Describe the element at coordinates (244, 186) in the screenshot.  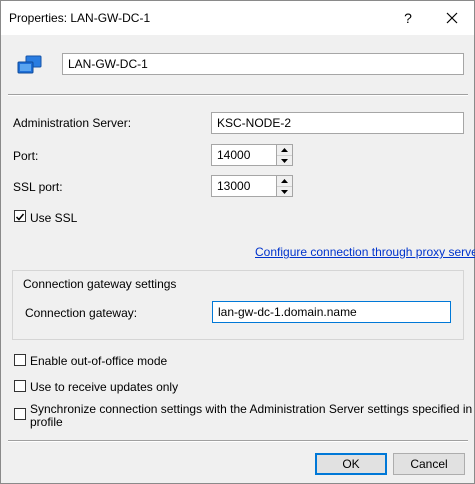
I see `ssl-port-field` at that location.